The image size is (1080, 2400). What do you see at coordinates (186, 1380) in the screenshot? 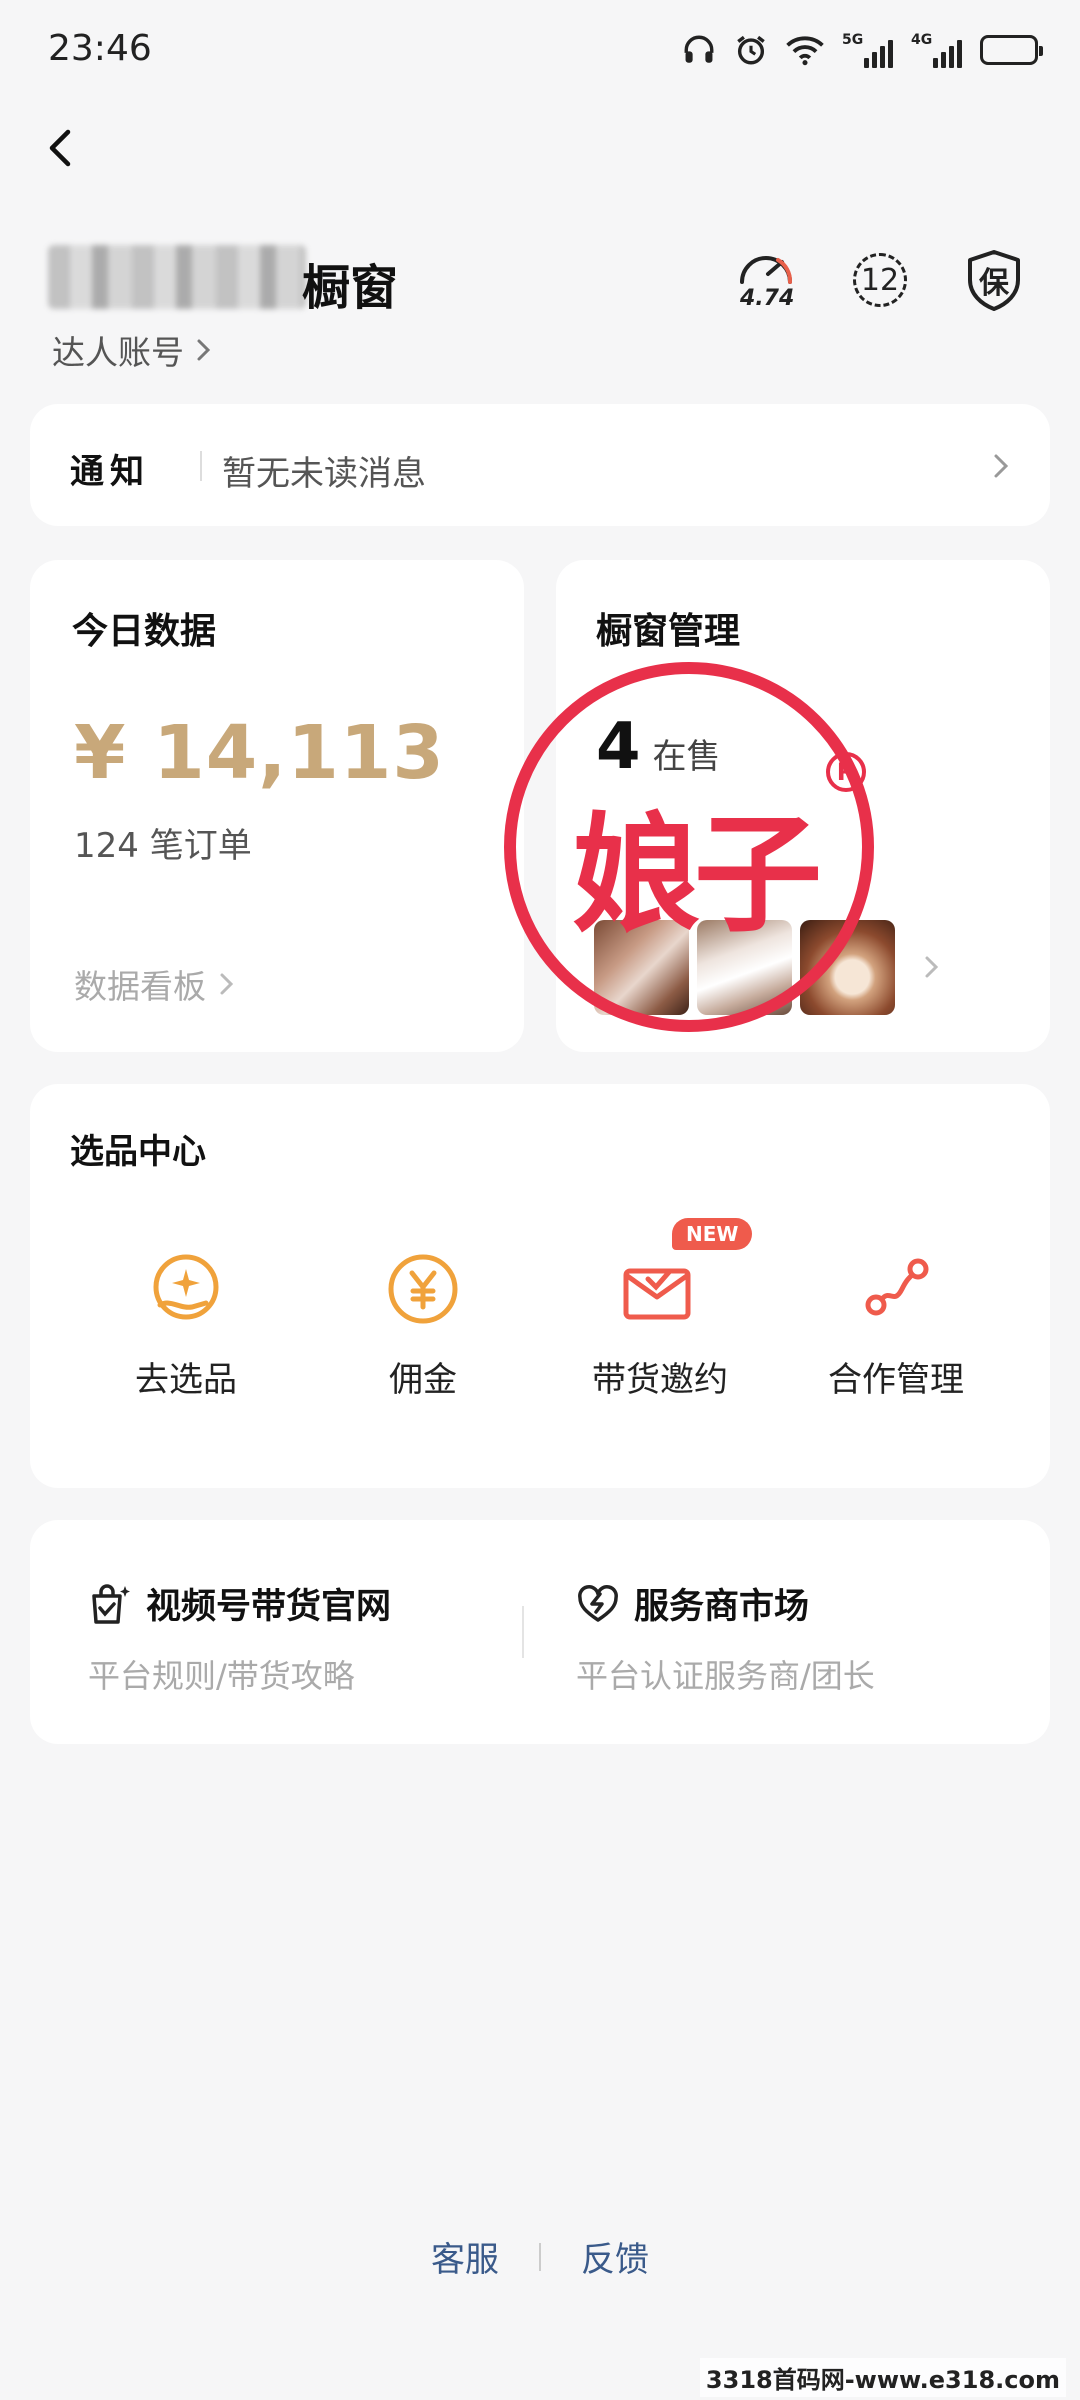
I see `select-products-label: 去选品` at bounding box center [186, 1380].